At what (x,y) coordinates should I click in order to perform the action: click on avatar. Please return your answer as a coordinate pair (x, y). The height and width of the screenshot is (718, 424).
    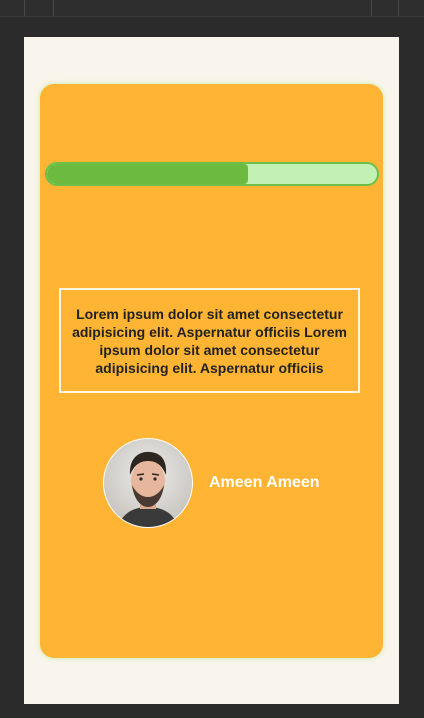
    Looking at the image, I should click on (148, 483).